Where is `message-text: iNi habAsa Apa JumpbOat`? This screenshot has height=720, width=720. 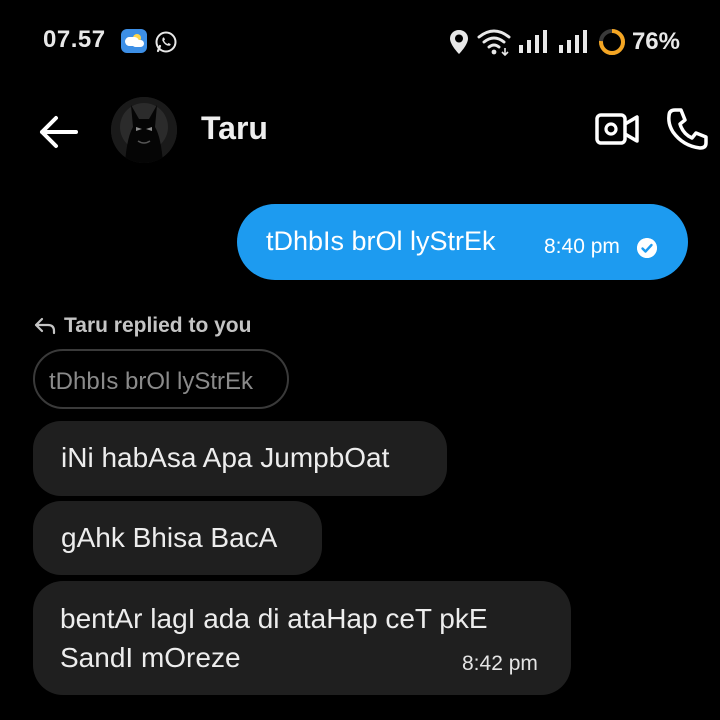 message-text: iNi habAsa Apa JumpbOat is located at coordinates (225, 457).